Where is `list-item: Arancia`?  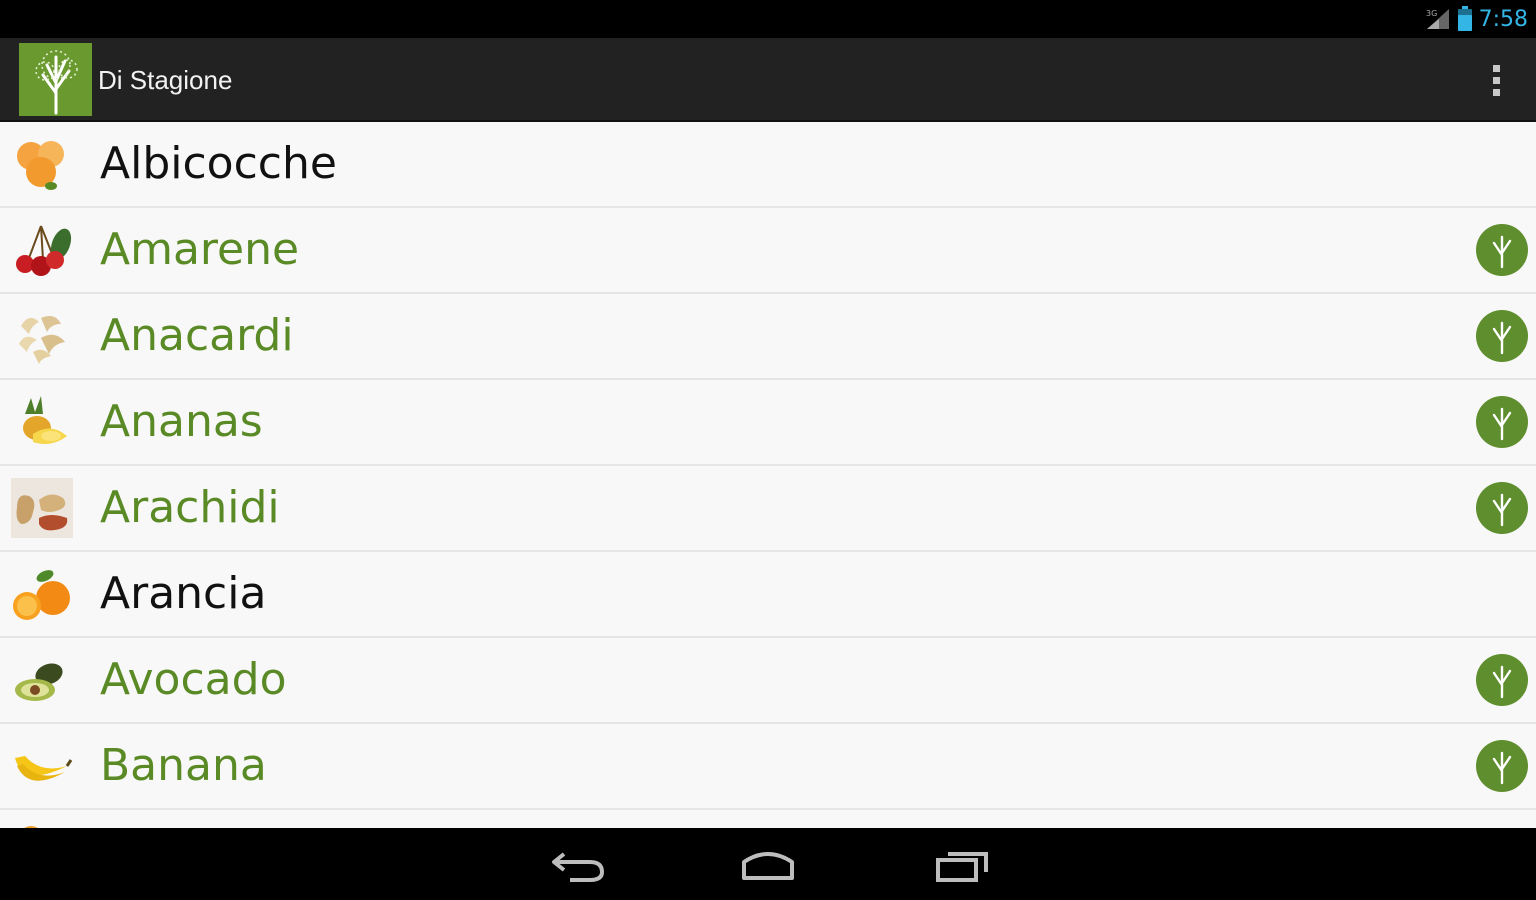
list-item: Arancia is located at coordinates (768, 595).